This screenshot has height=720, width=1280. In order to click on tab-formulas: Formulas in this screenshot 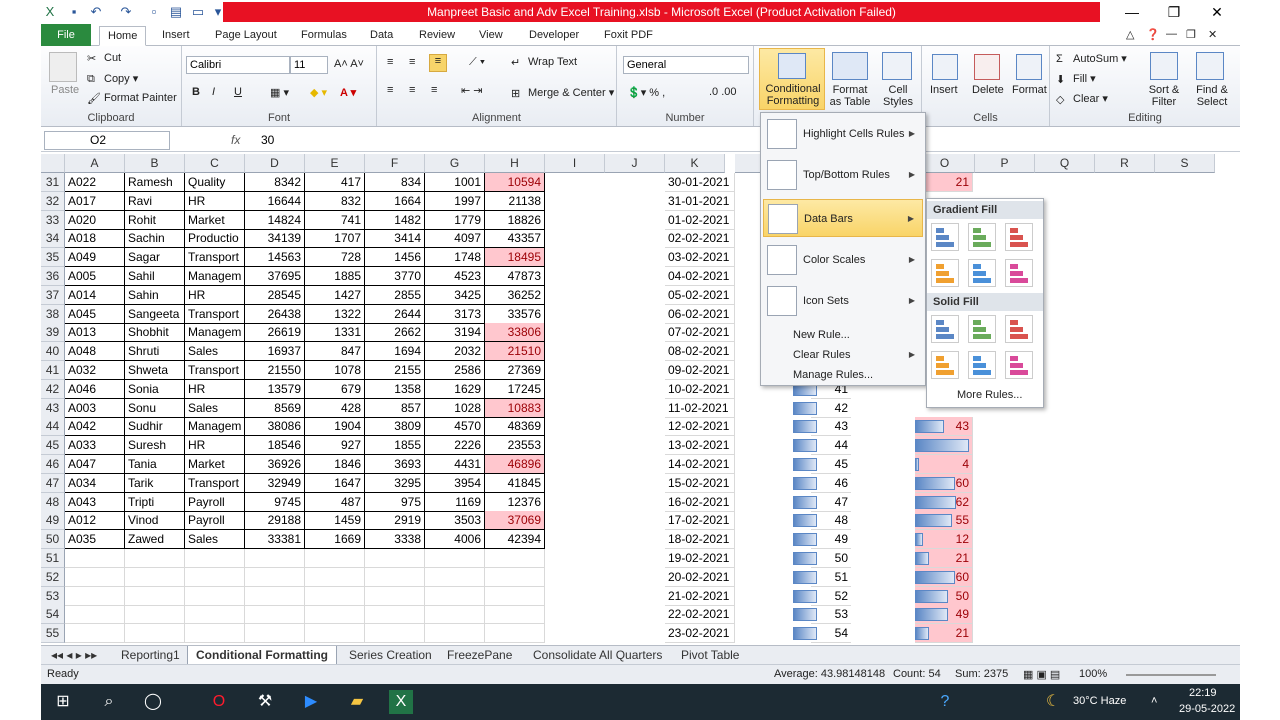, I will do `click(324, 36)`.